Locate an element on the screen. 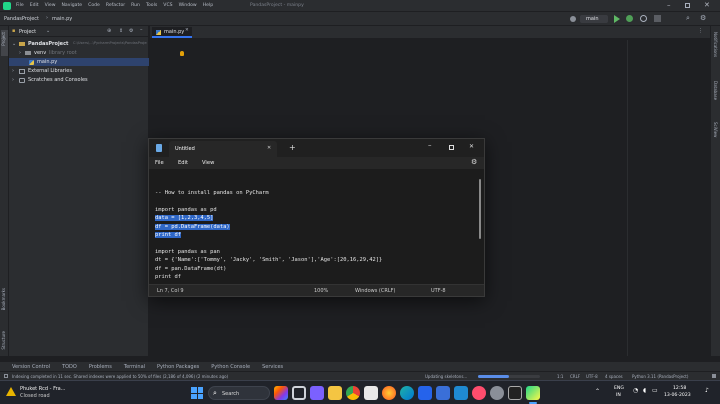 The width and height of the screenshot is (720, 404). notepad-menu-file: File is located at coordinates (159, 163).